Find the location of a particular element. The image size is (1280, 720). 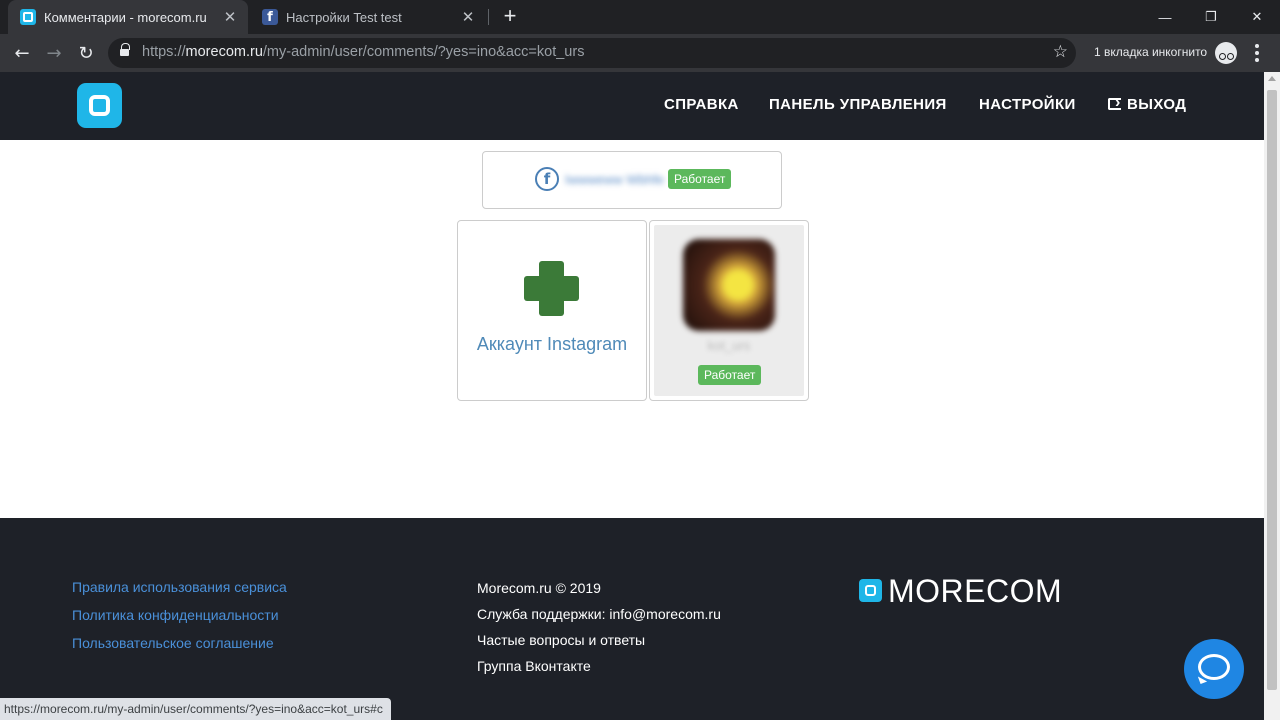

facebook-favicon-icon: f is located at coordinates (270, 17).